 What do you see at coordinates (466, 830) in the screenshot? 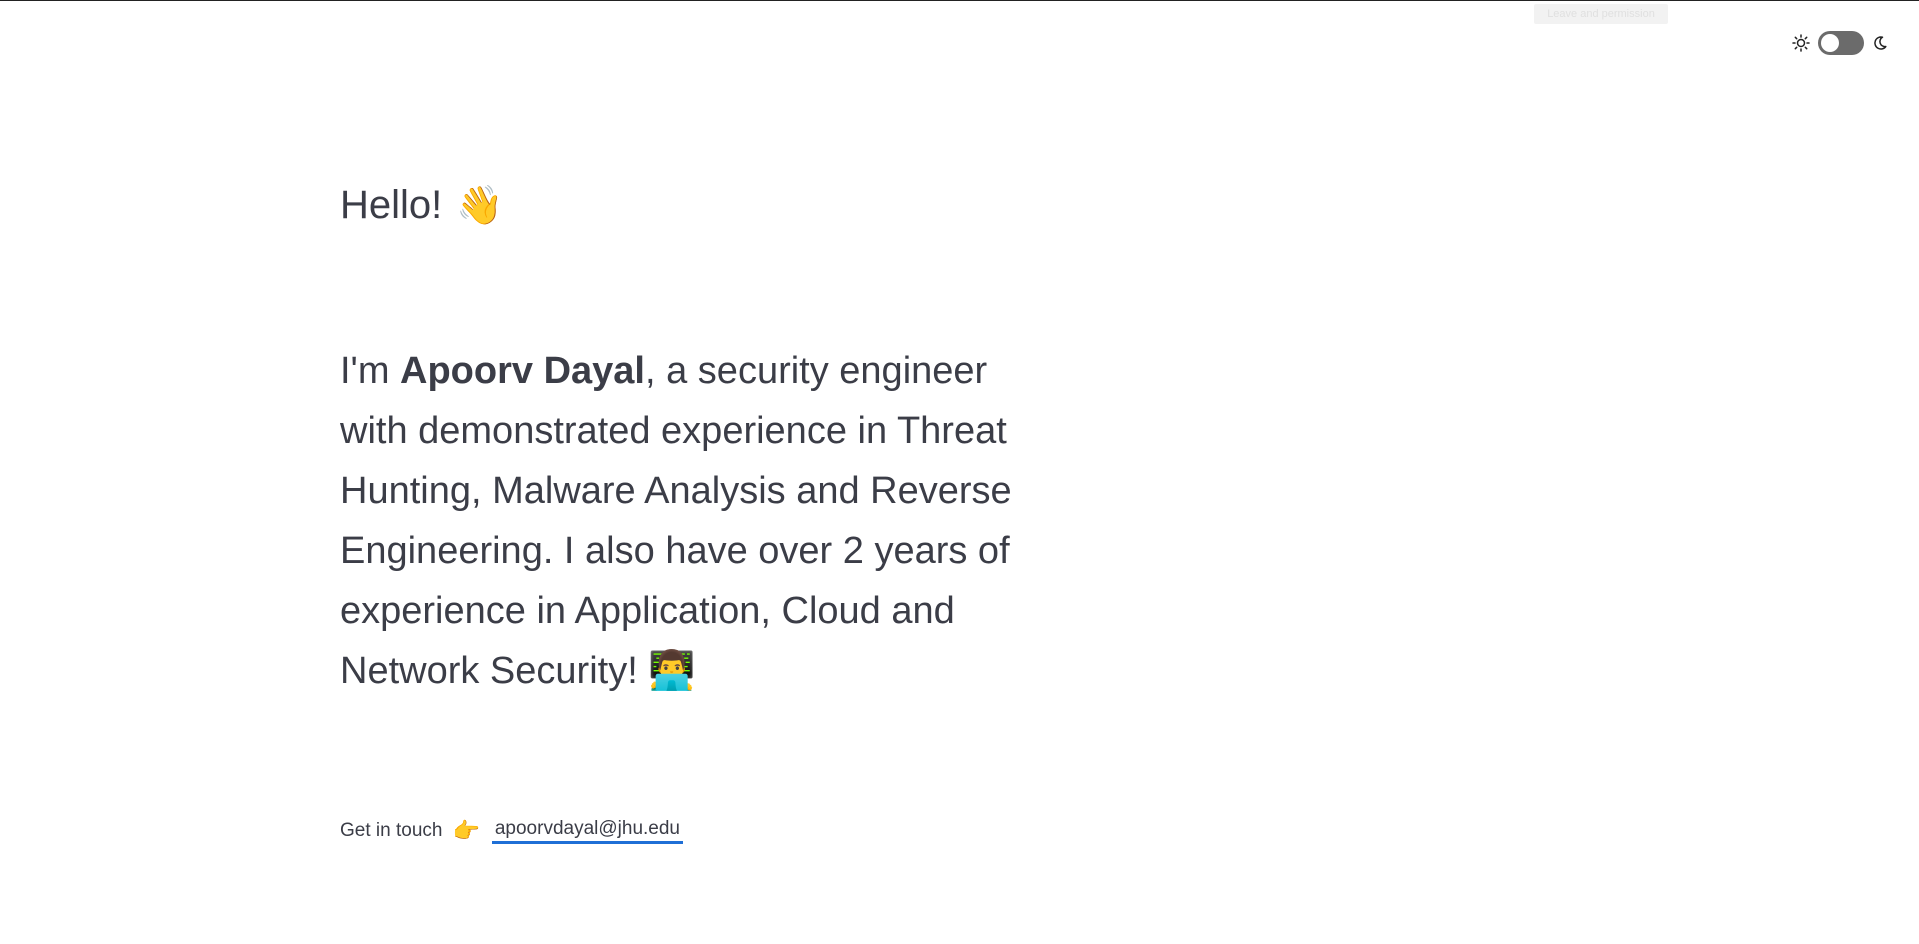
I see `pointing-hand-icon: 👉` at bounding box center [466, 830].